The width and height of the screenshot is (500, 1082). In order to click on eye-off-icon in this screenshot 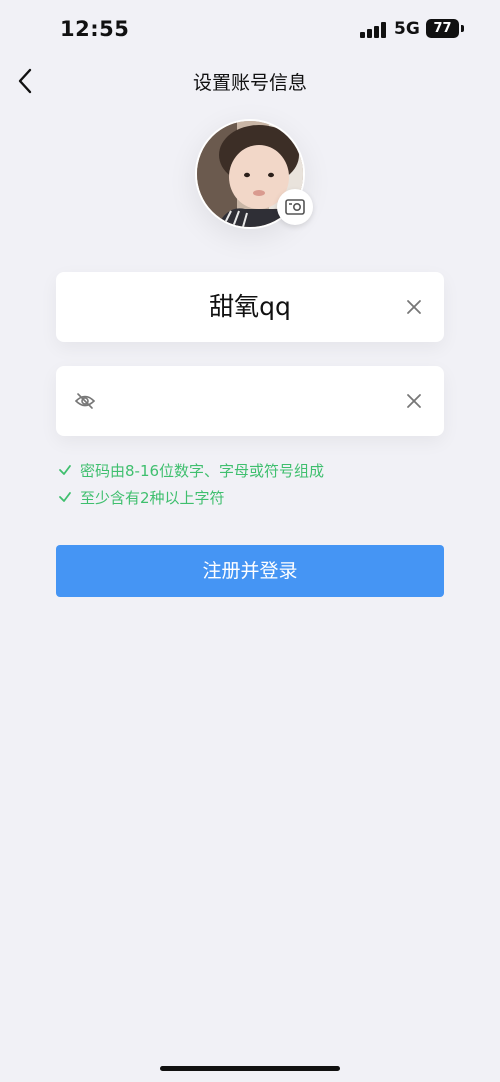, I will do `click(85, 401)`.